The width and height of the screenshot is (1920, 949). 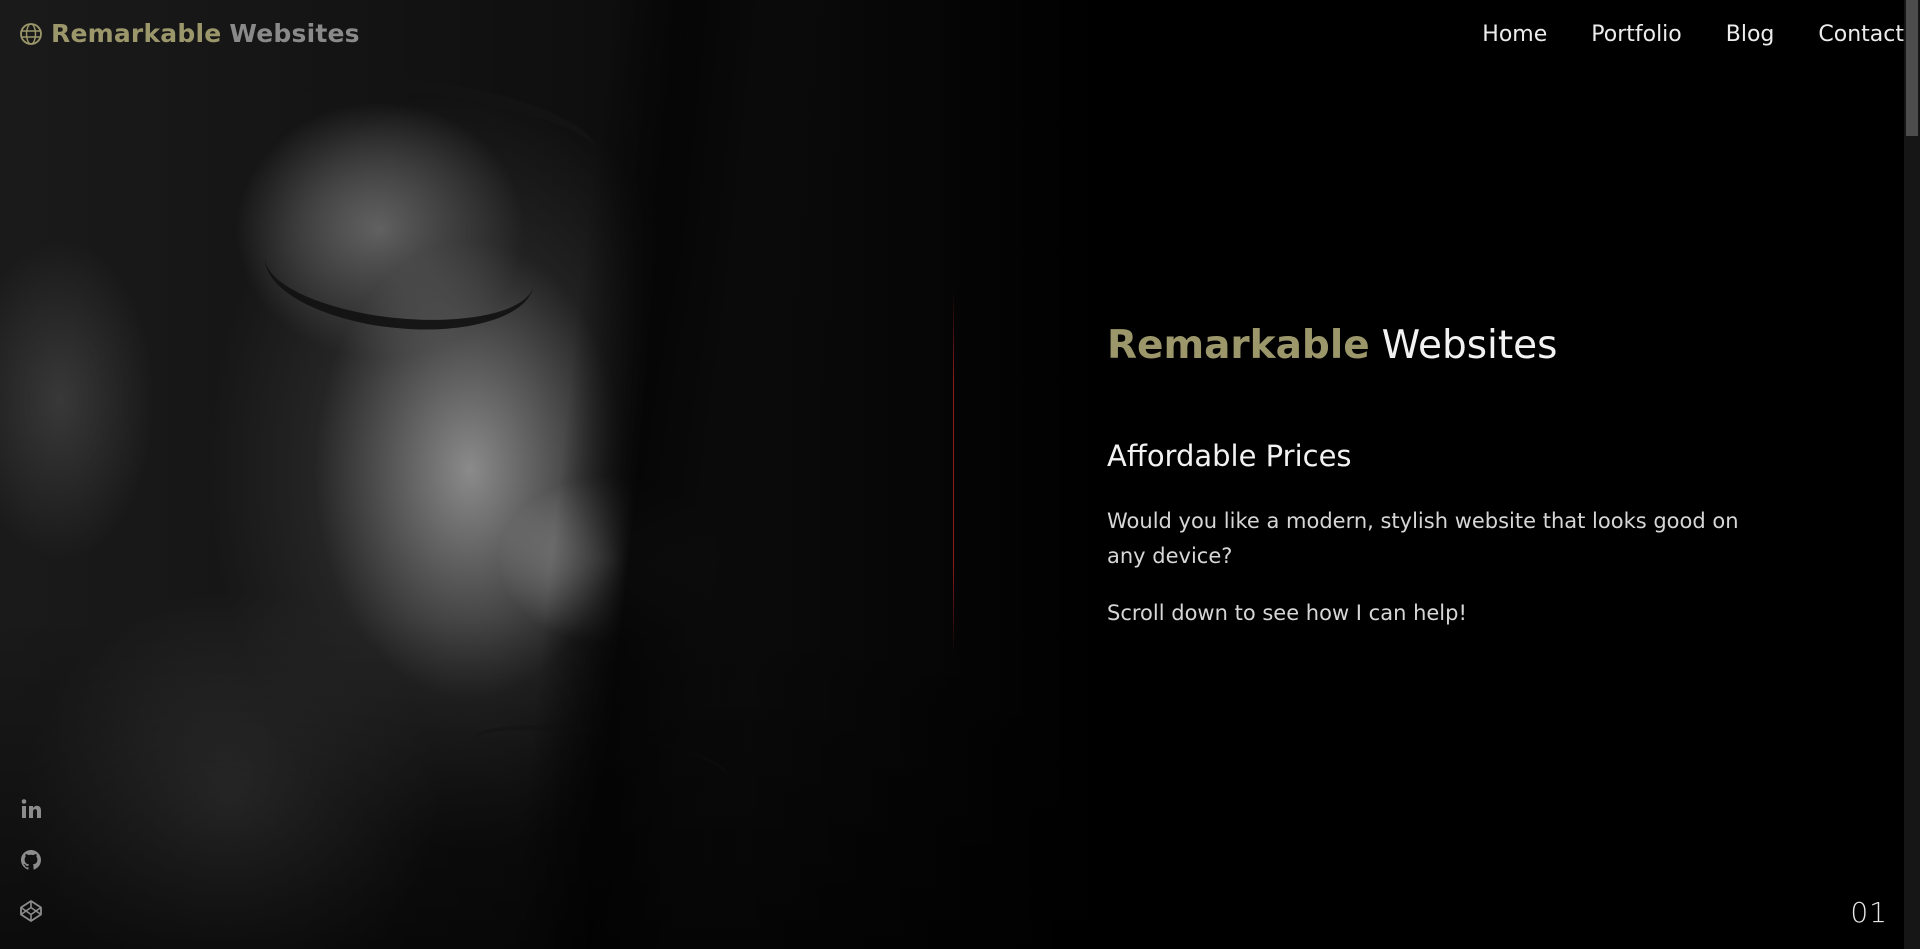 I want to click on logo-link: Remarkable Websites, so click(x=189, y=33).